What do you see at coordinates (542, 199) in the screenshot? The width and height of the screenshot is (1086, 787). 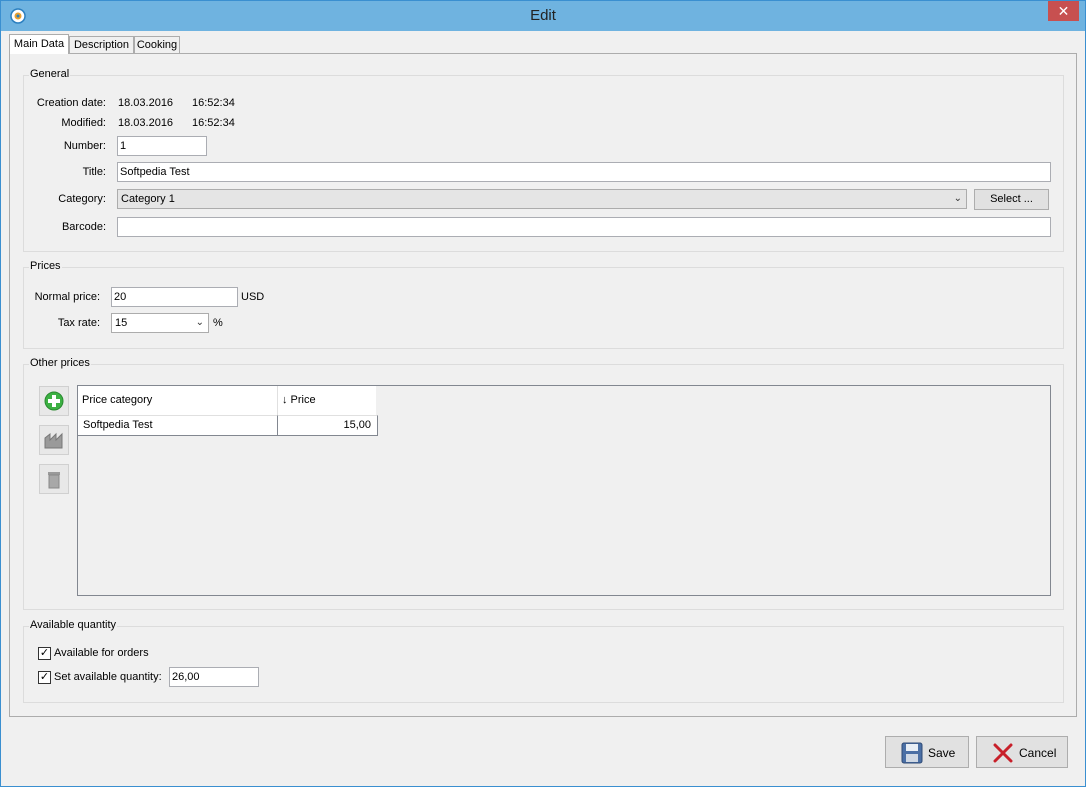 I see `category-select: Category 1 ⌄` at bounding box center [542, 199].